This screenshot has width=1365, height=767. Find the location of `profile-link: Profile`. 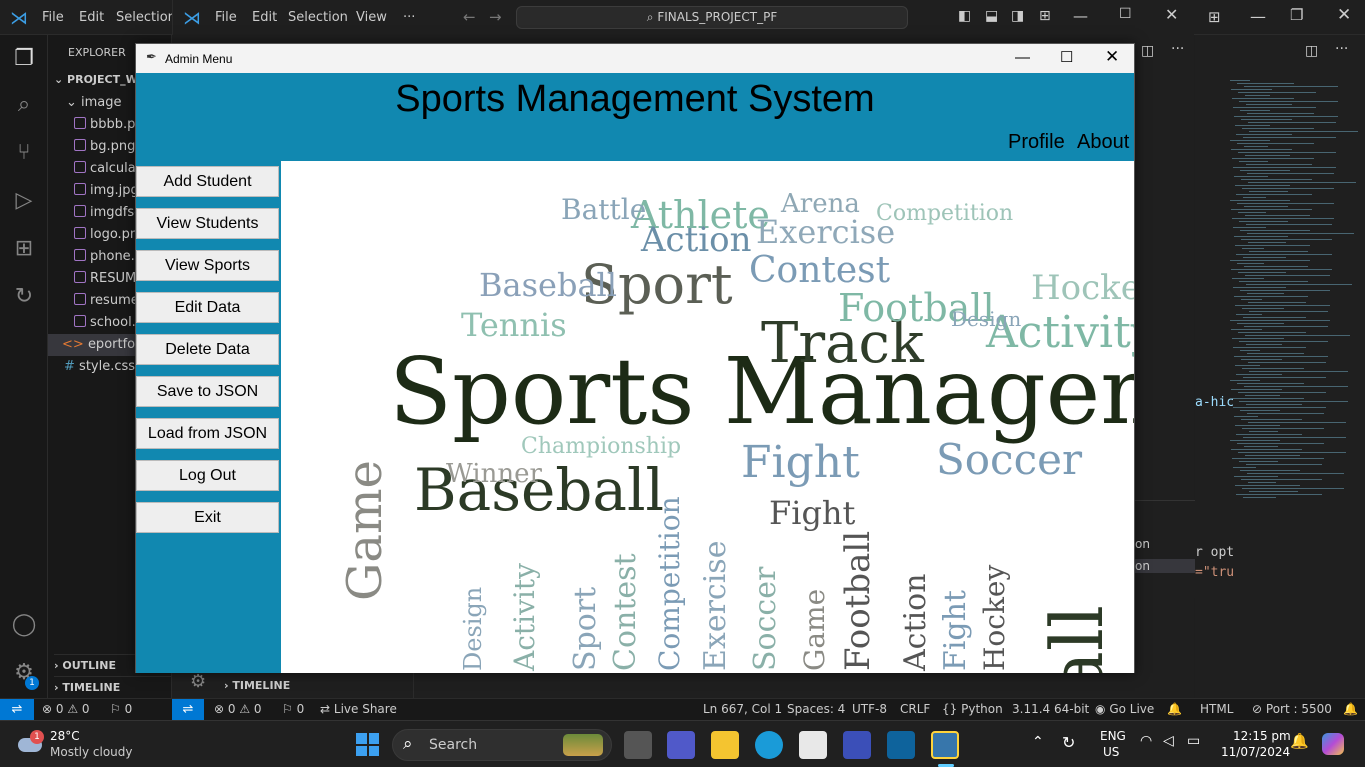

profile-link: Profile is located at coordinates (1036, 142).